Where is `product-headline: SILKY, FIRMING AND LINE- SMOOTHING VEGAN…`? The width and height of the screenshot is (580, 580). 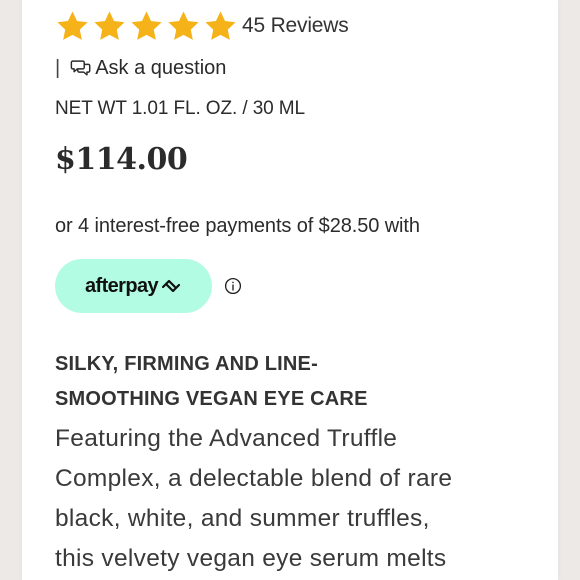
product-headline: SILKY, FIRMING AND LINE- SMOOTHING VEGAN… is located at coordinates (255, 382).